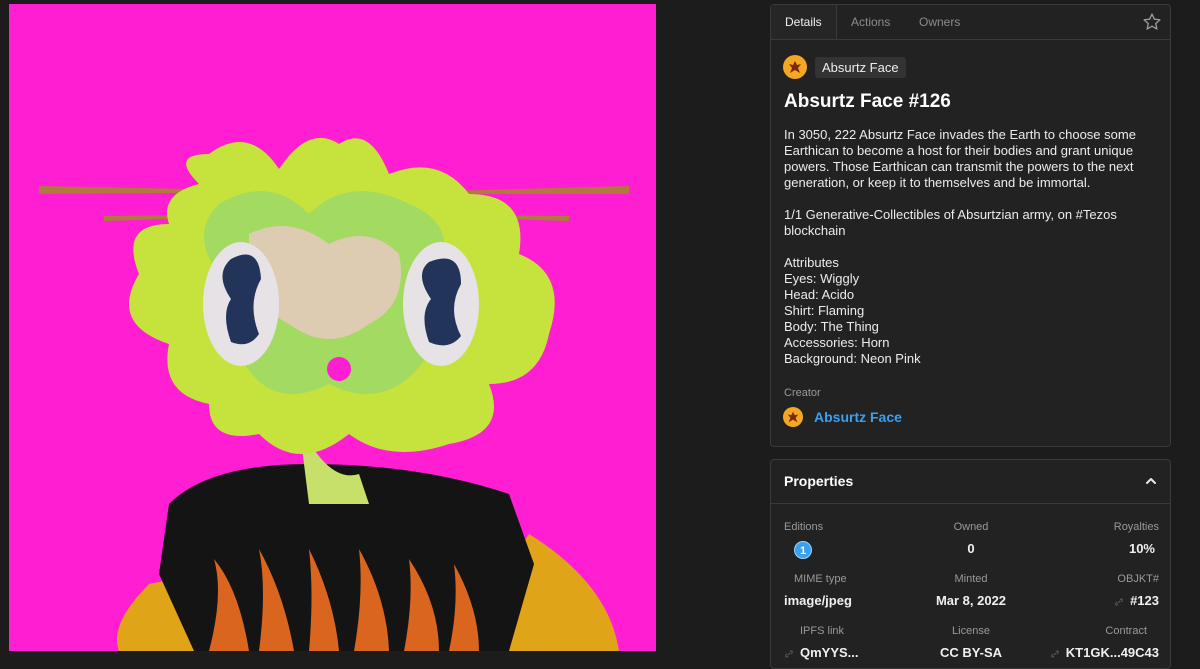 This screenshot has height=669, width=1200. I want to click on prop-royalties-value: 10%, so click(1141, 548).